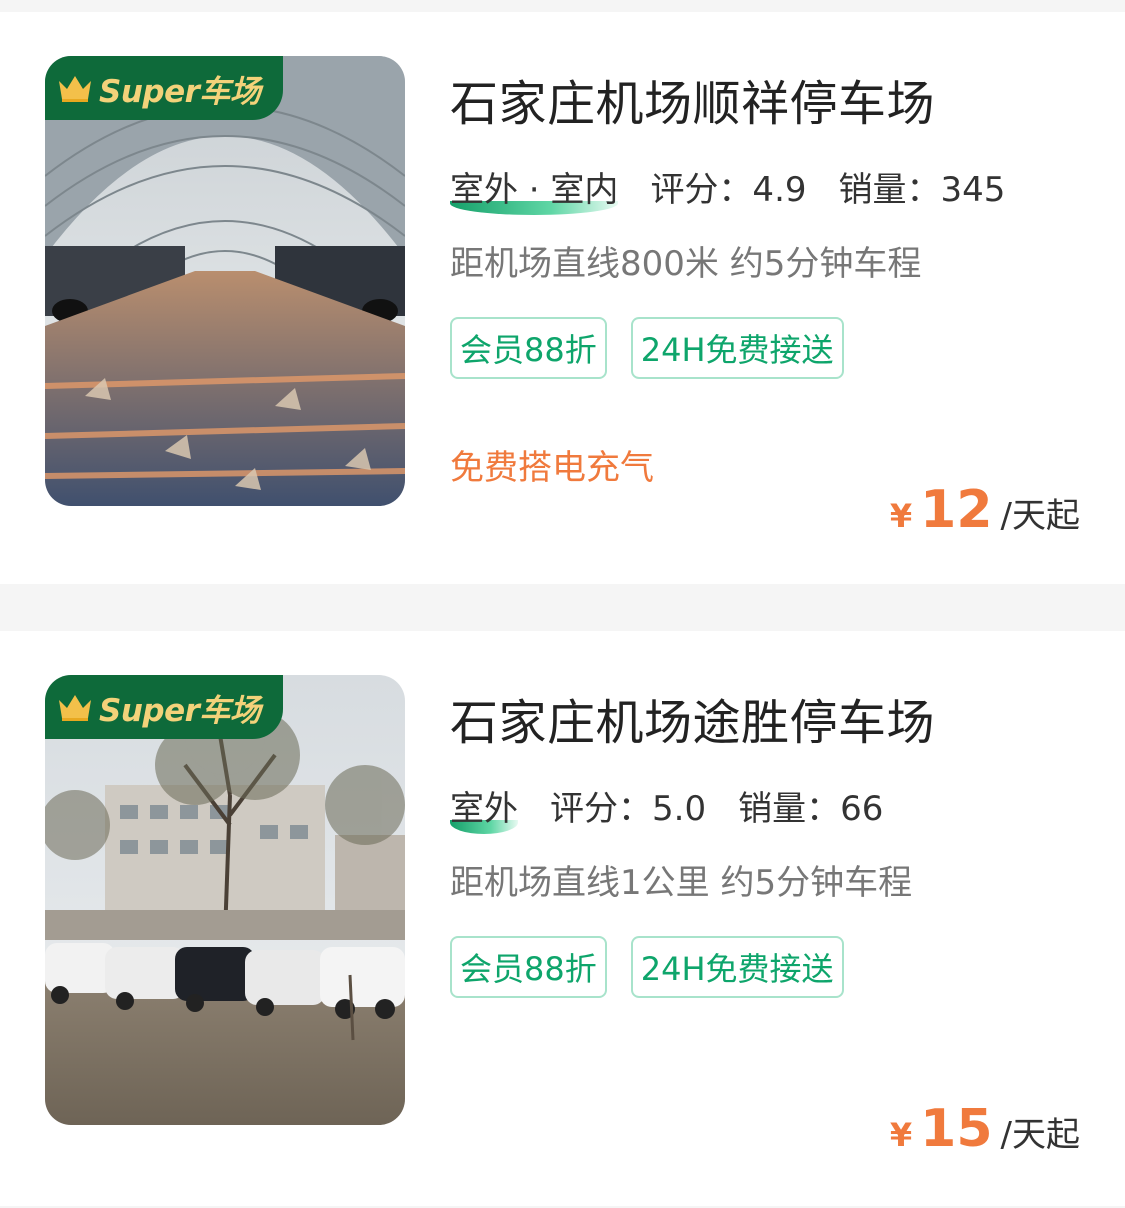 This screenshot has width=1125, height=1208. Describe the element at coordinates (956, 510) in the screenshot. I see `price-amount: 12` at that location.